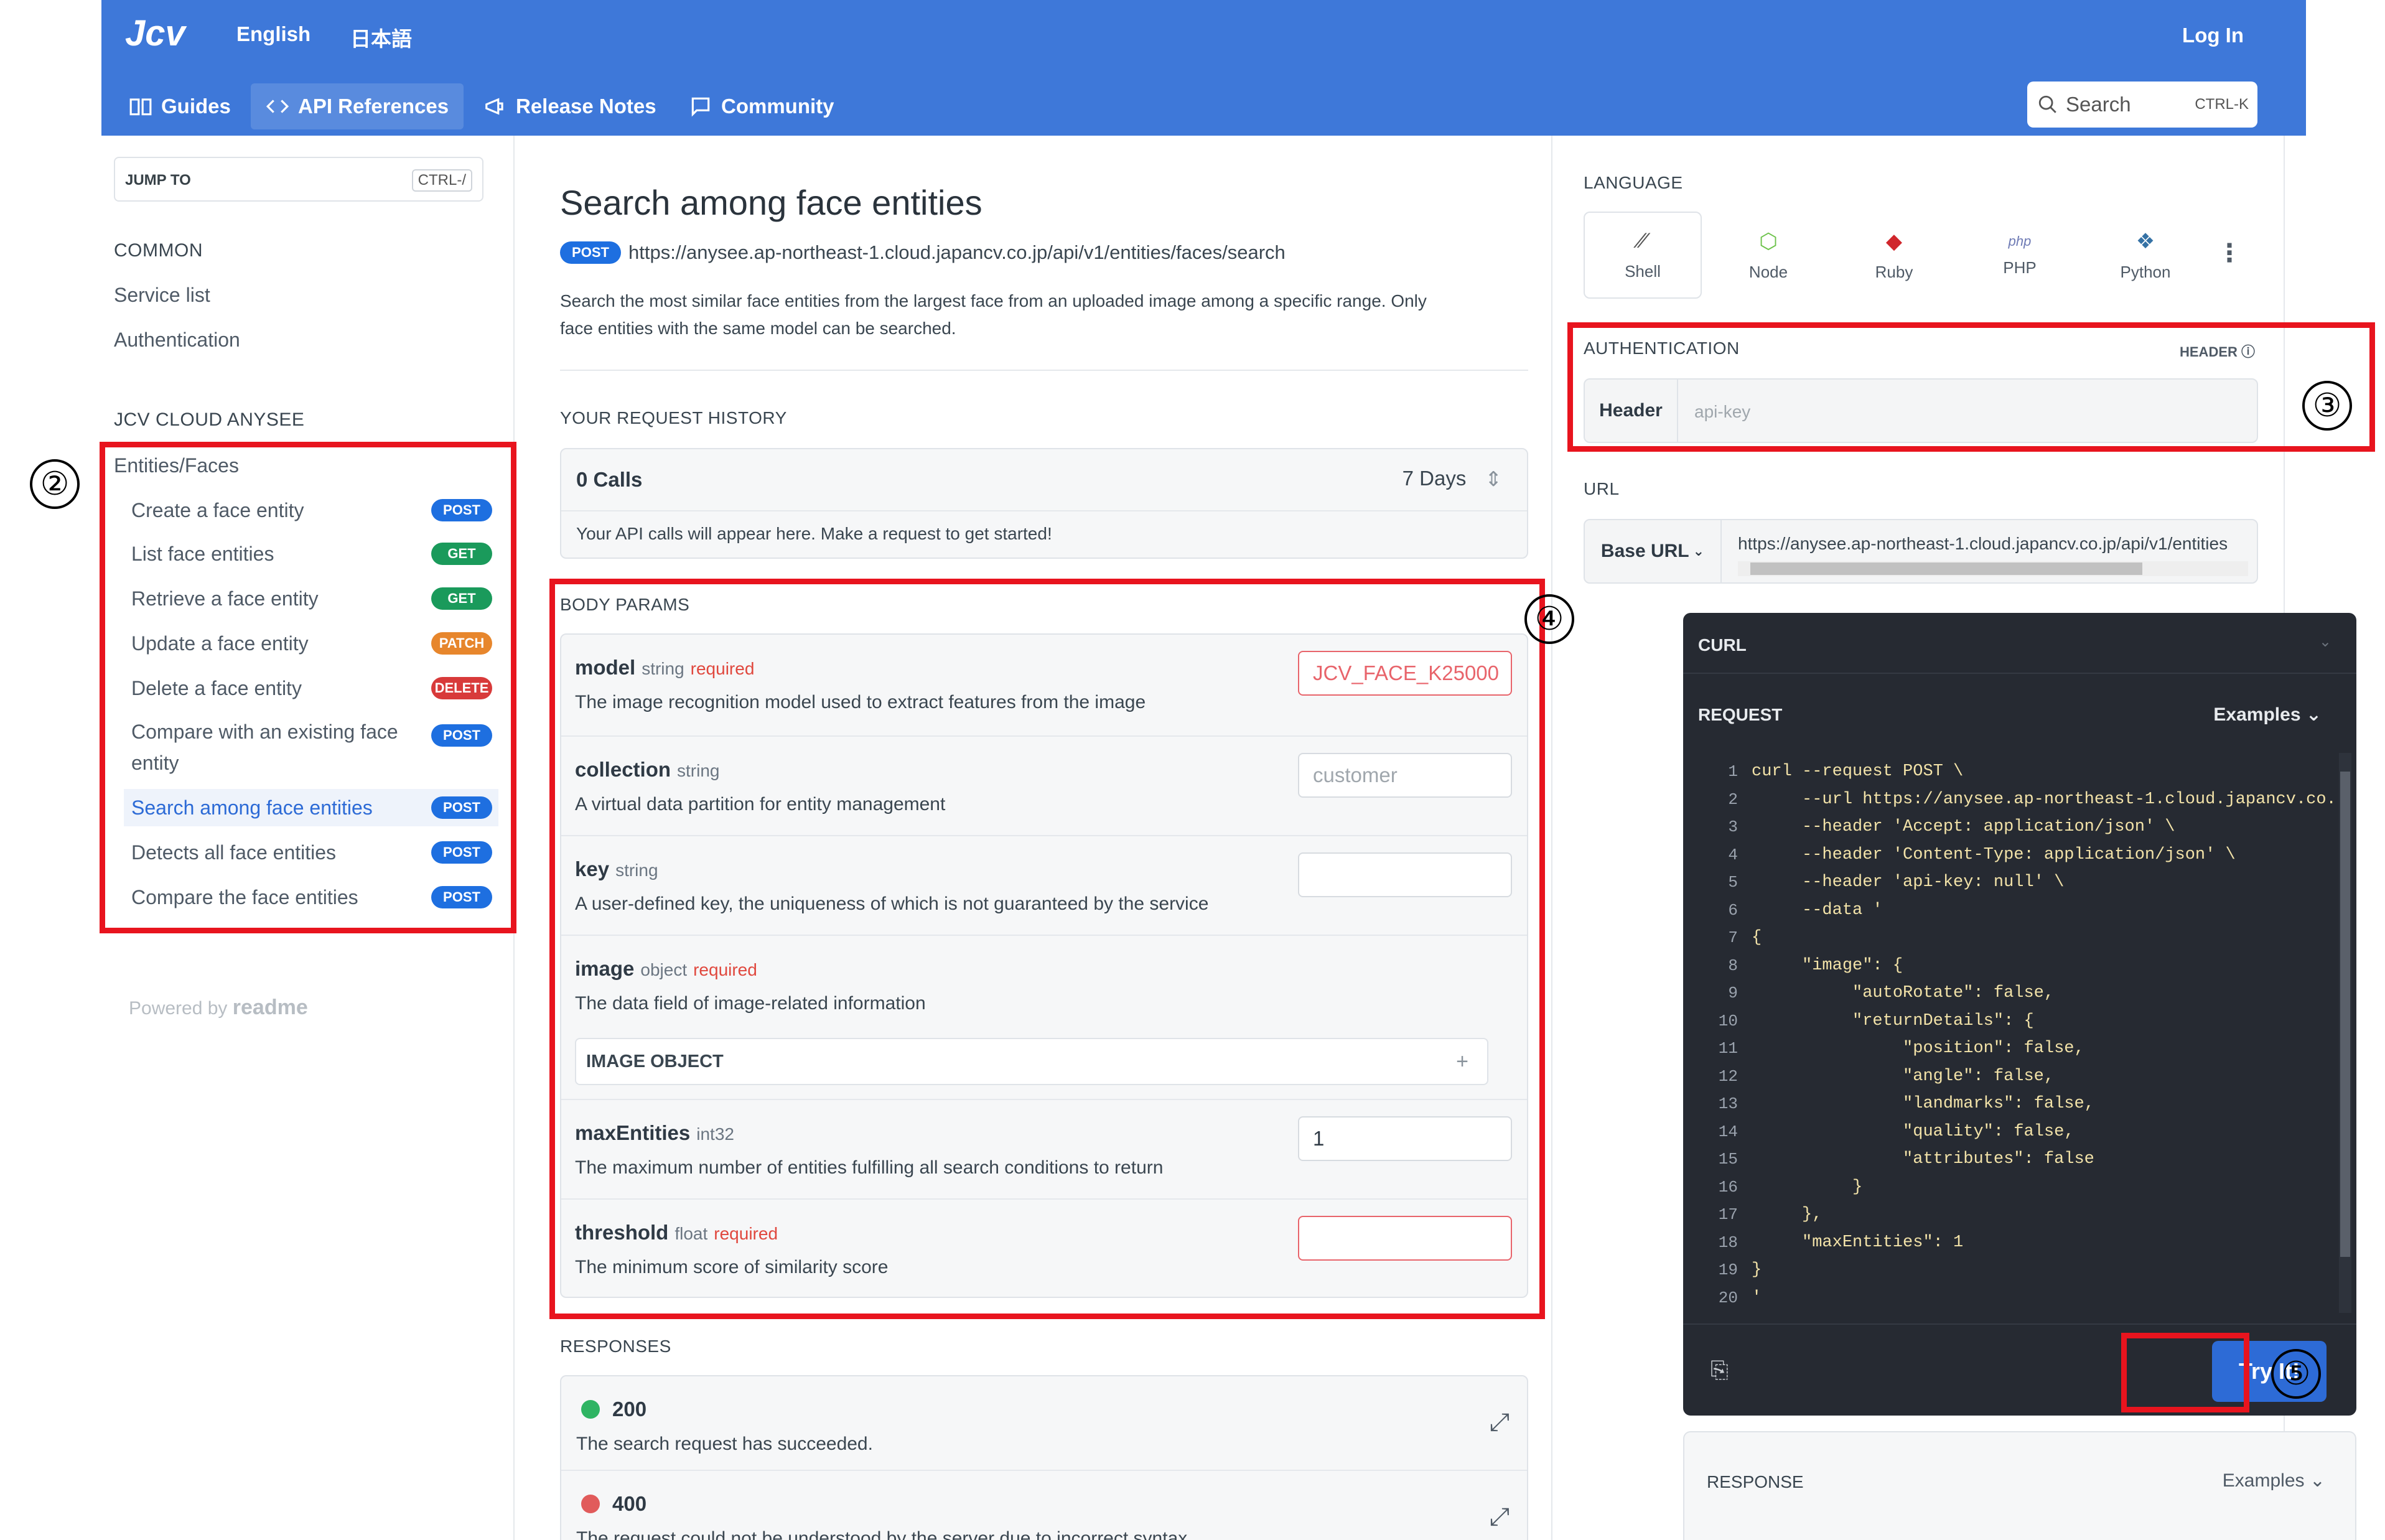 The image size is (2385, 1540). I want to click on callout-4: ④, so click(1549, 619).